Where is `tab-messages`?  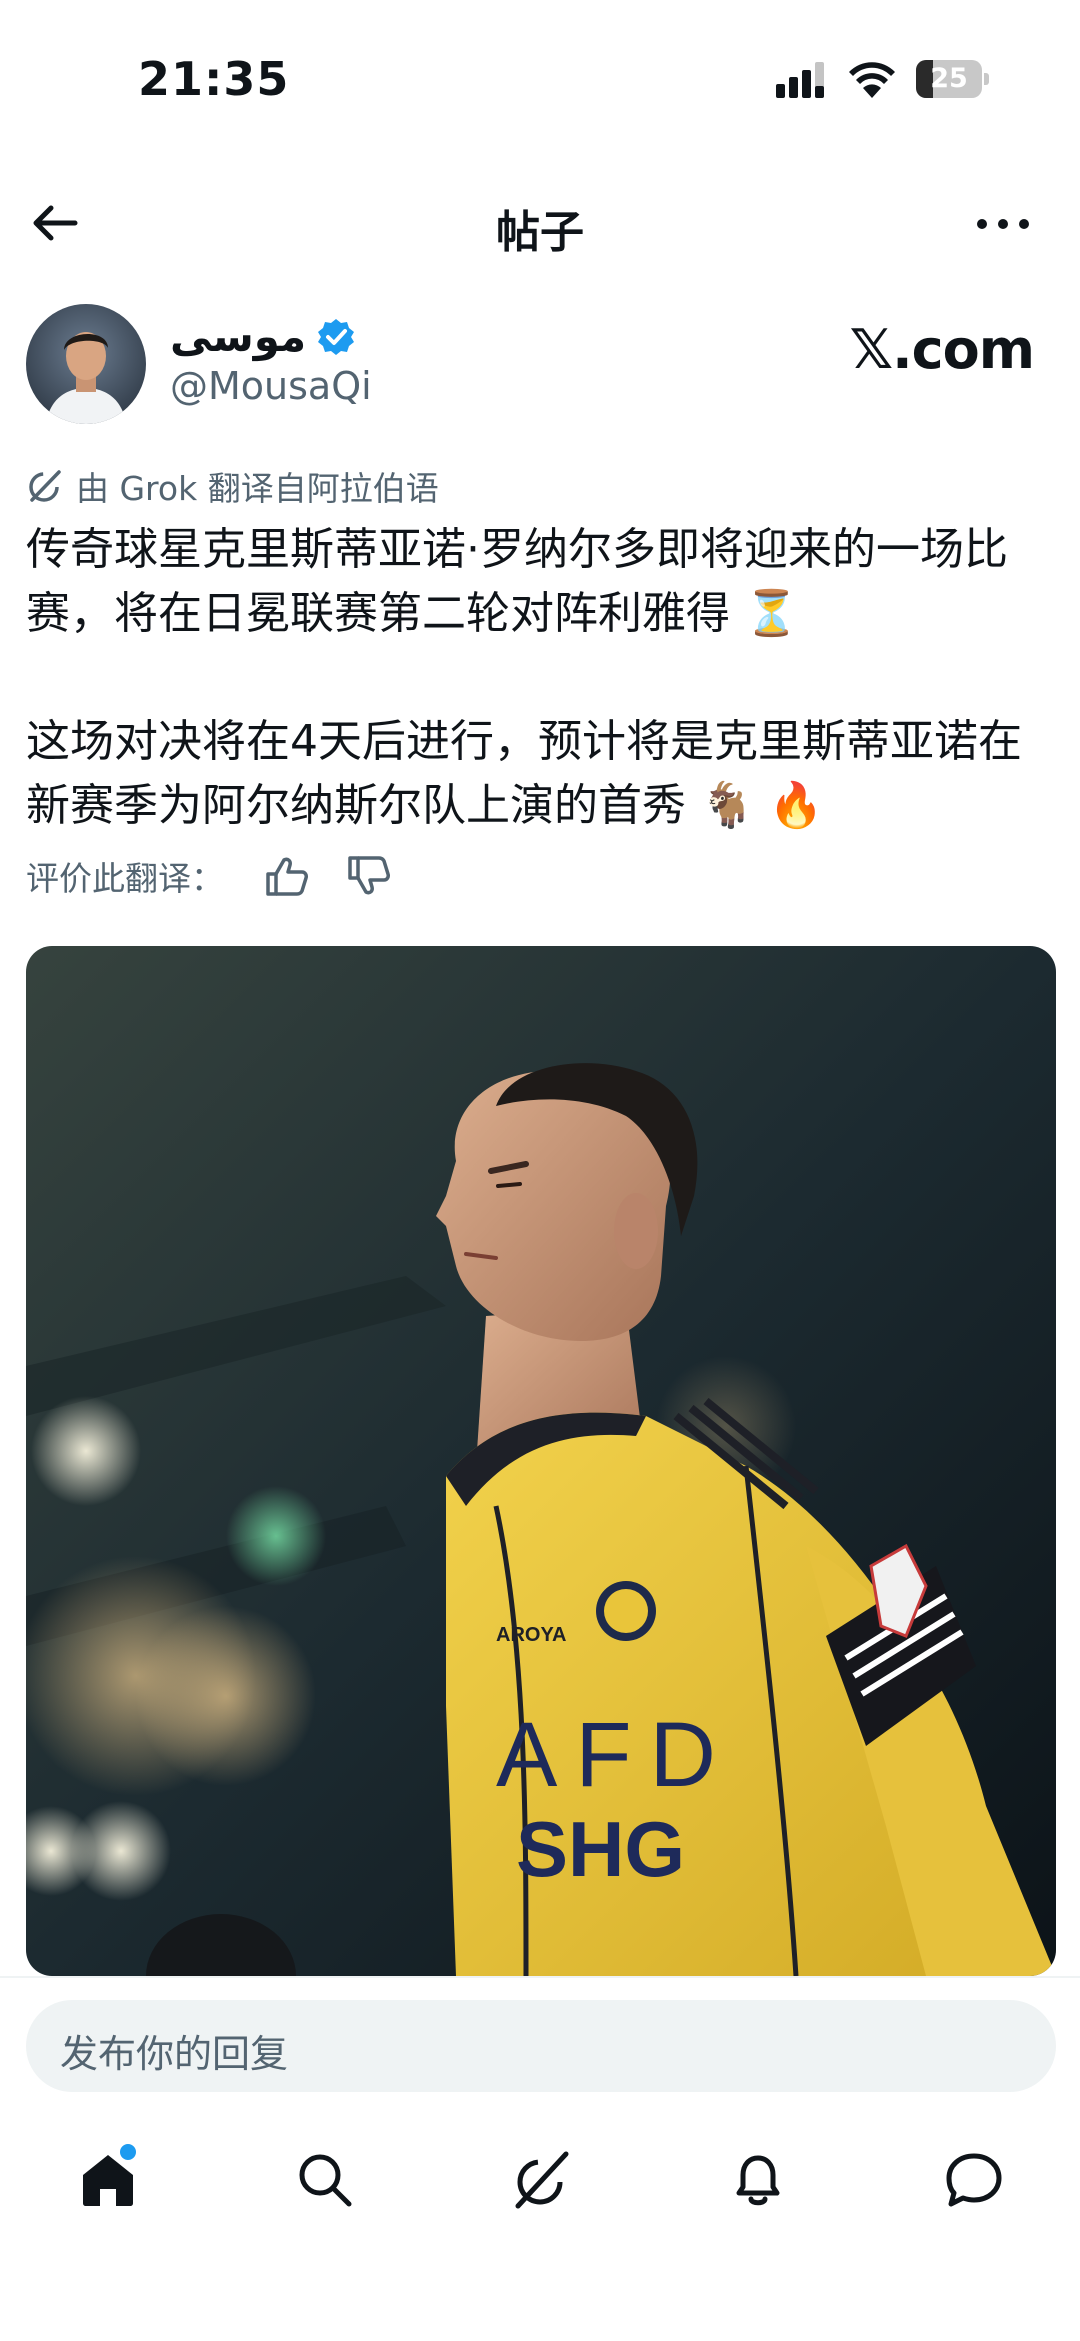
tab-messages is located at coordinates (974, 2180).